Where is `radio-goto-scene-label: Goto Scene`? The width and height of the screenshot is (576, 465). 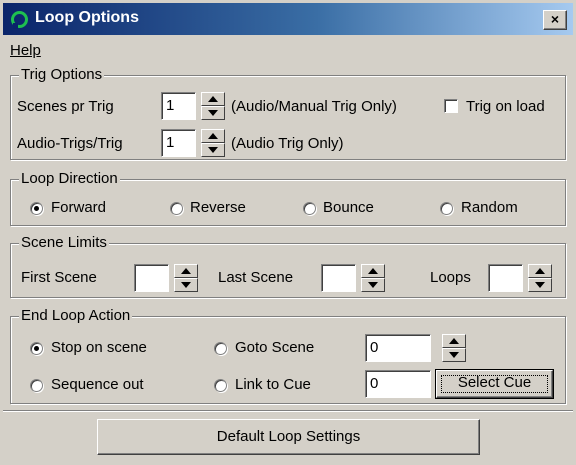 radio-goto-scene-label: Goto Scene is located at coordinates (275, 347).